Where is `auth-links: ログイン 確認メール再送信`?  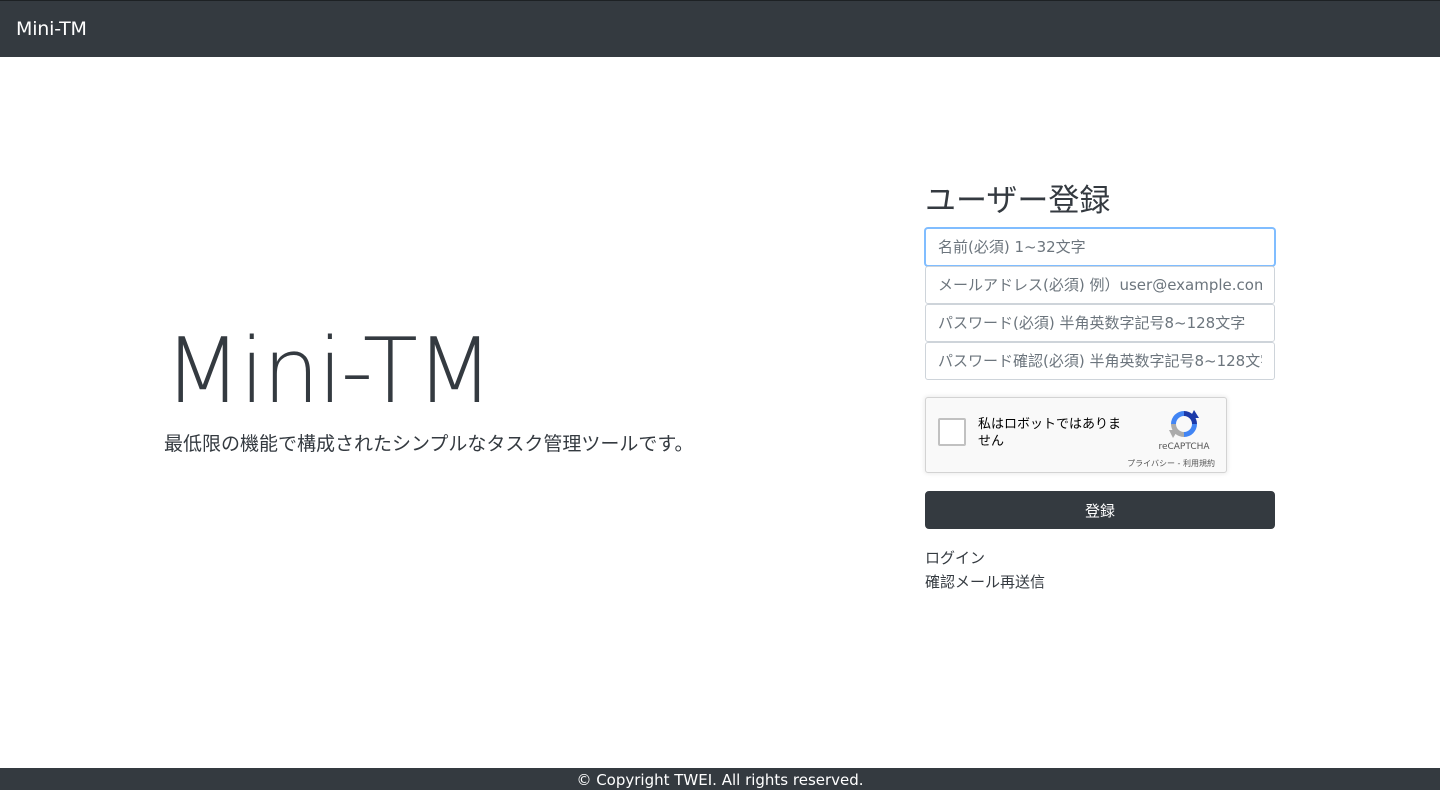 auth-links: ログイン 確認メール再送信 is located at coordinates (1100, 570).